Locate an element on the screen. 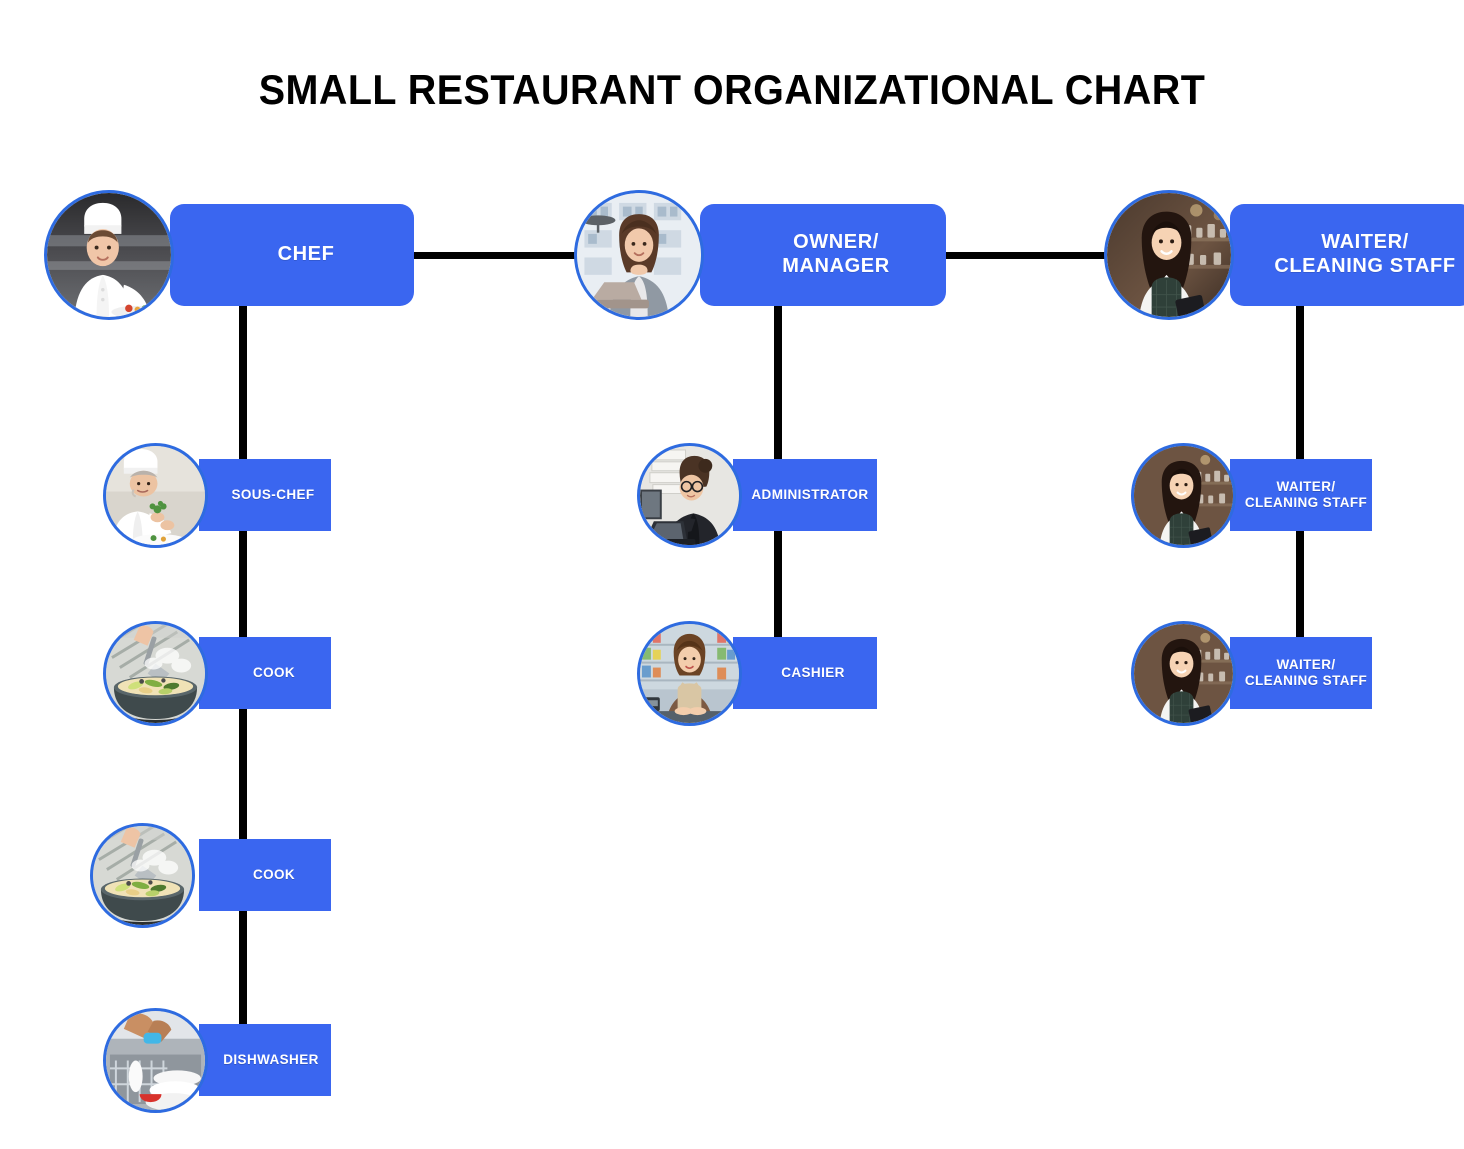  node-cashier-box: CASHIER is located at coordinates (805, 673).